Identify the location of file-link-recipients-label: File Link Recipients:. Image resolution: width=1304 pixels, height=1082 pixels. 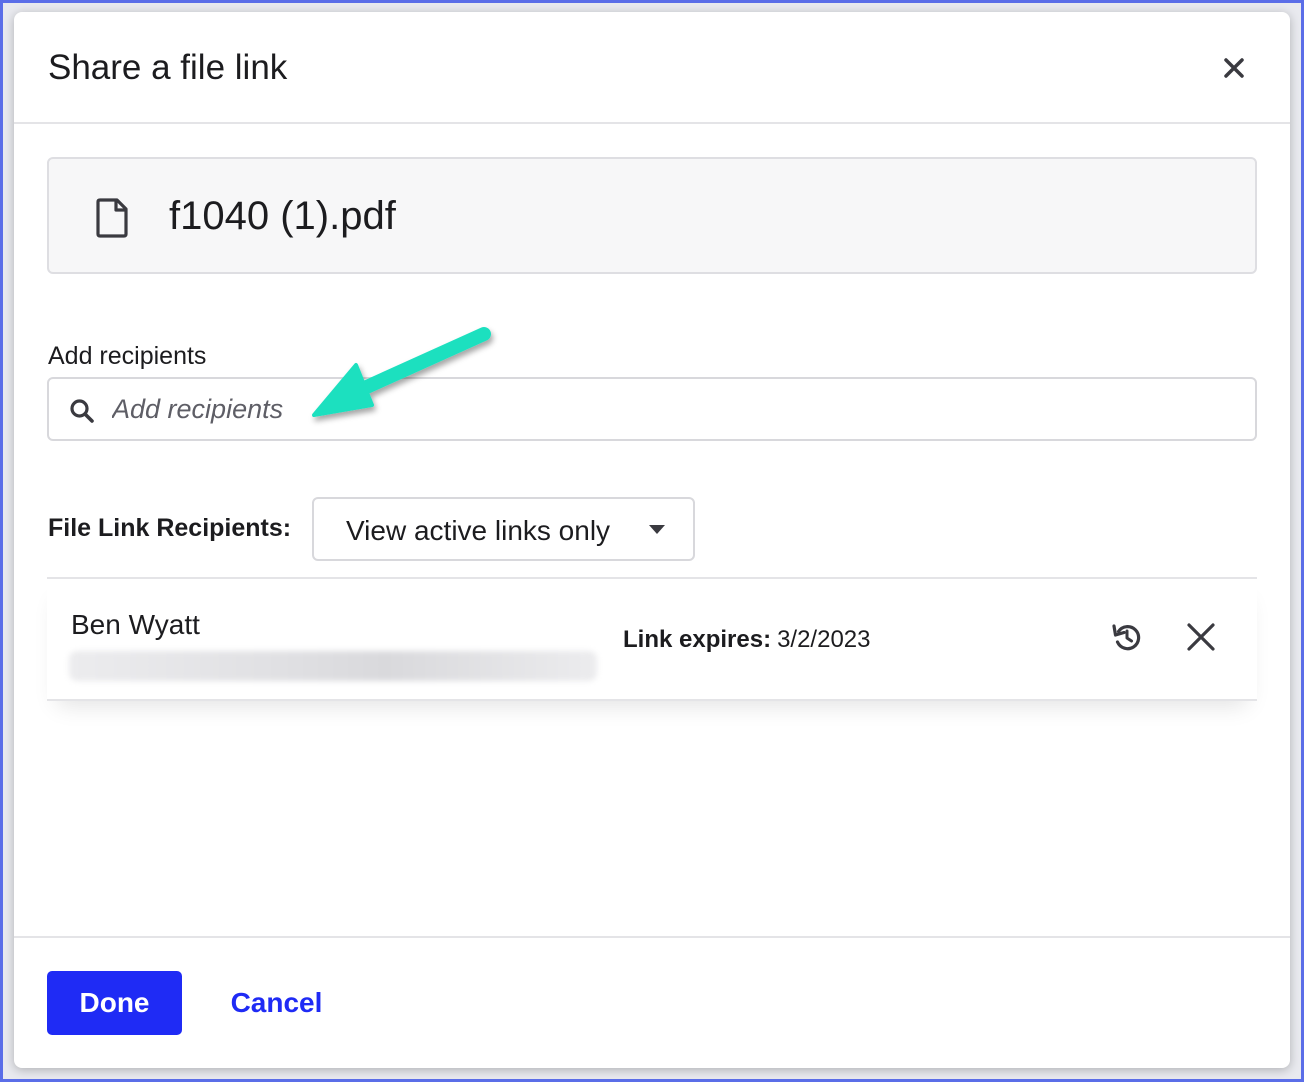
(170, 528).